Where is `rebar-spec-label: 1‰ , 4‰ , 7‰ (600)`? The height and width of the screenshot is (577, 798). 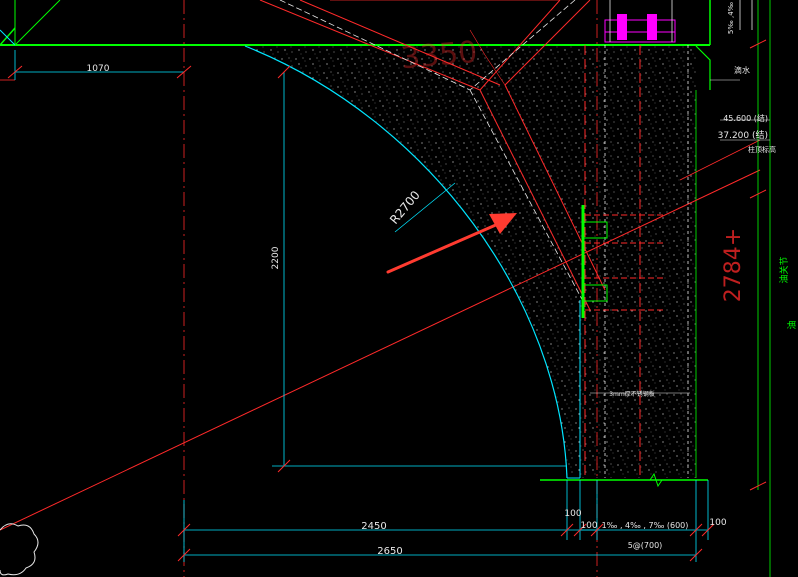 rebar-spec-label: 1‰ , 4‰ , 7‰ (600) is located at coordinates (645, 525).